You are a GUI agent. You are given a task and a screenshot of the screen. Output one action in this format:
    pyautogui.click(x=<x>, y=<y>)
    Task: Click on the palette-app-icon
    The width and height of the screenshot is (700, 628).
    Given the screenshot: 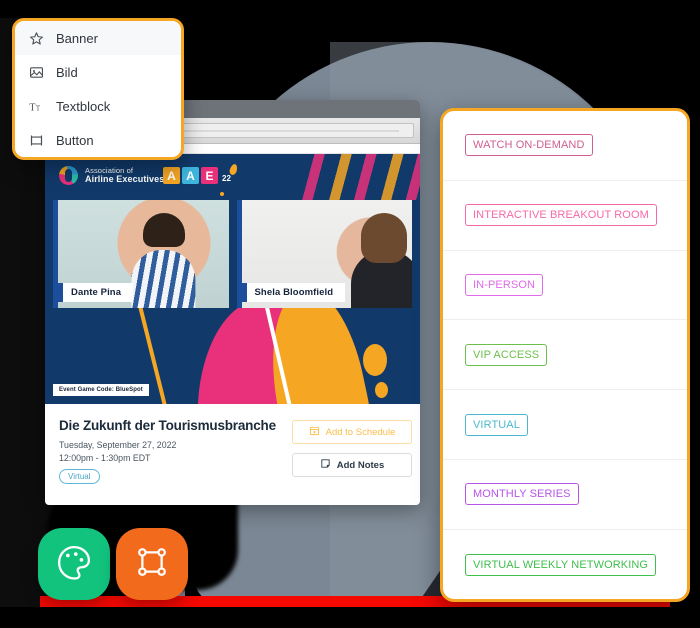 What is the action you would take?
    pyautogui.click(x=74, y=564)
    